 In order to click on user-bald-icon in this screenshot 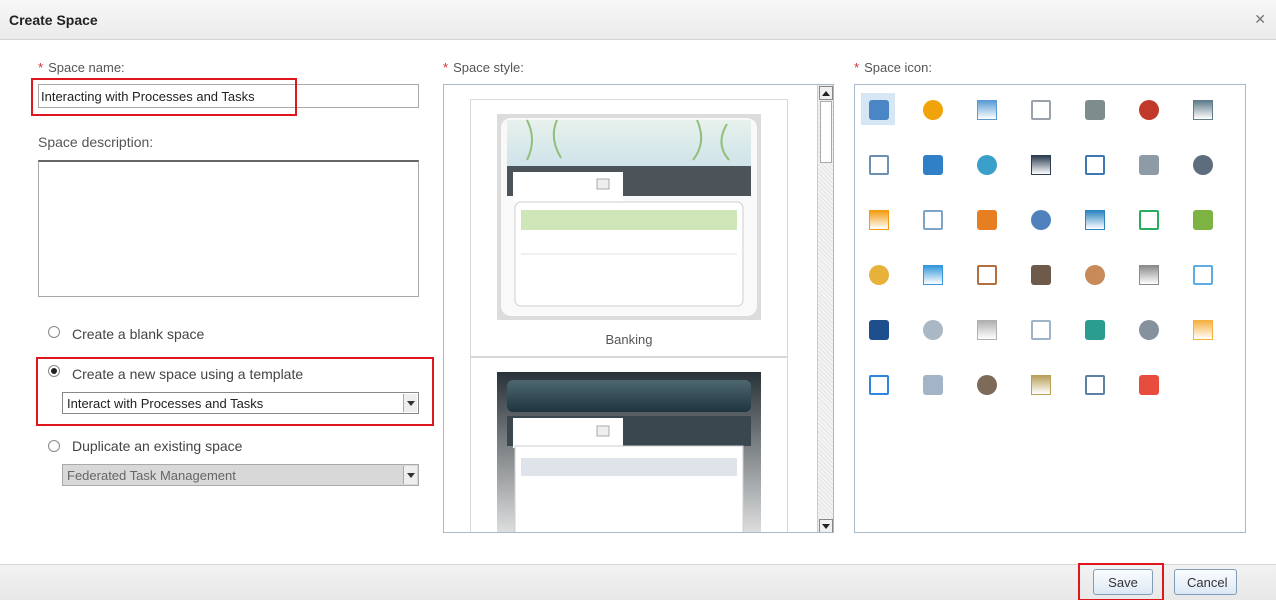, I will do `click(1094, 274)`.